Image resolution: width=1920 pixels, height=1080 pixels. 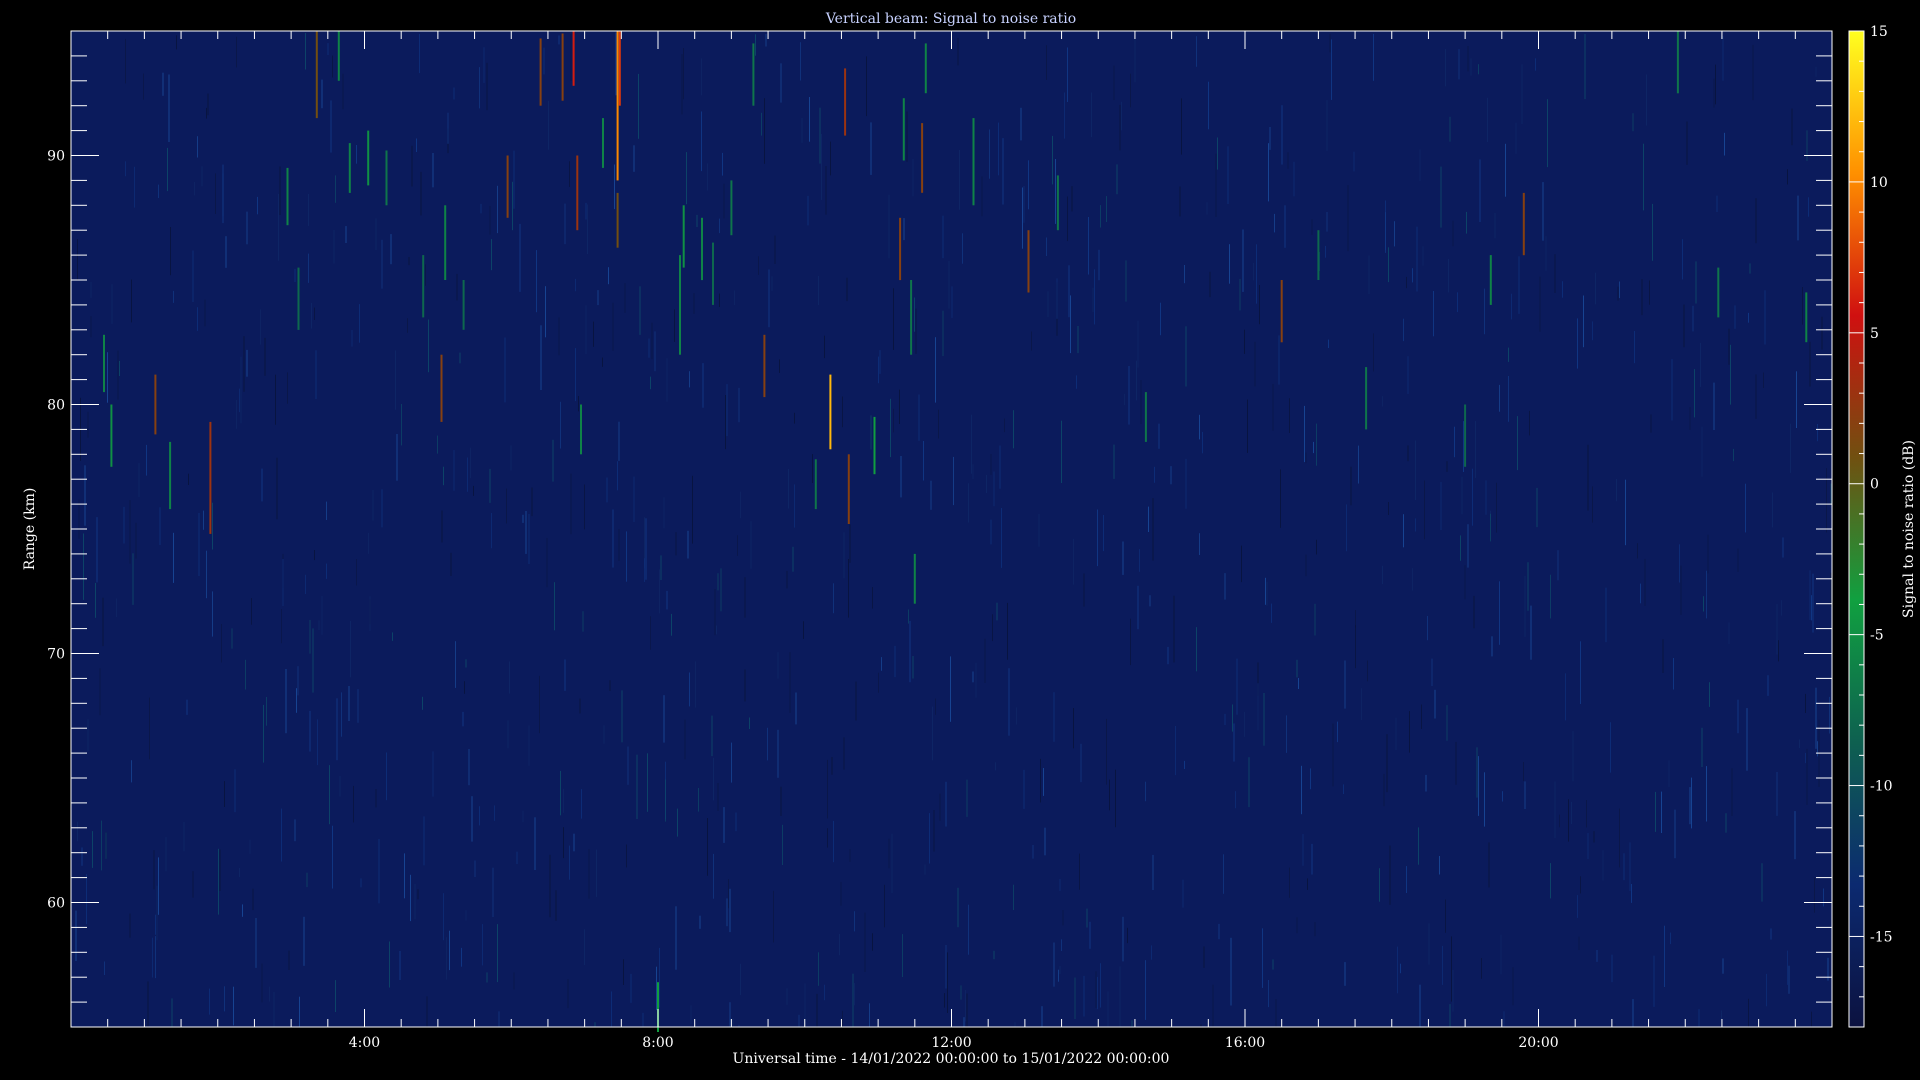 What do you see at coordinates (1874, 485) in the screenshot?
I see `colorbar-tick-label: 0` at bounding box center [1874, 485].